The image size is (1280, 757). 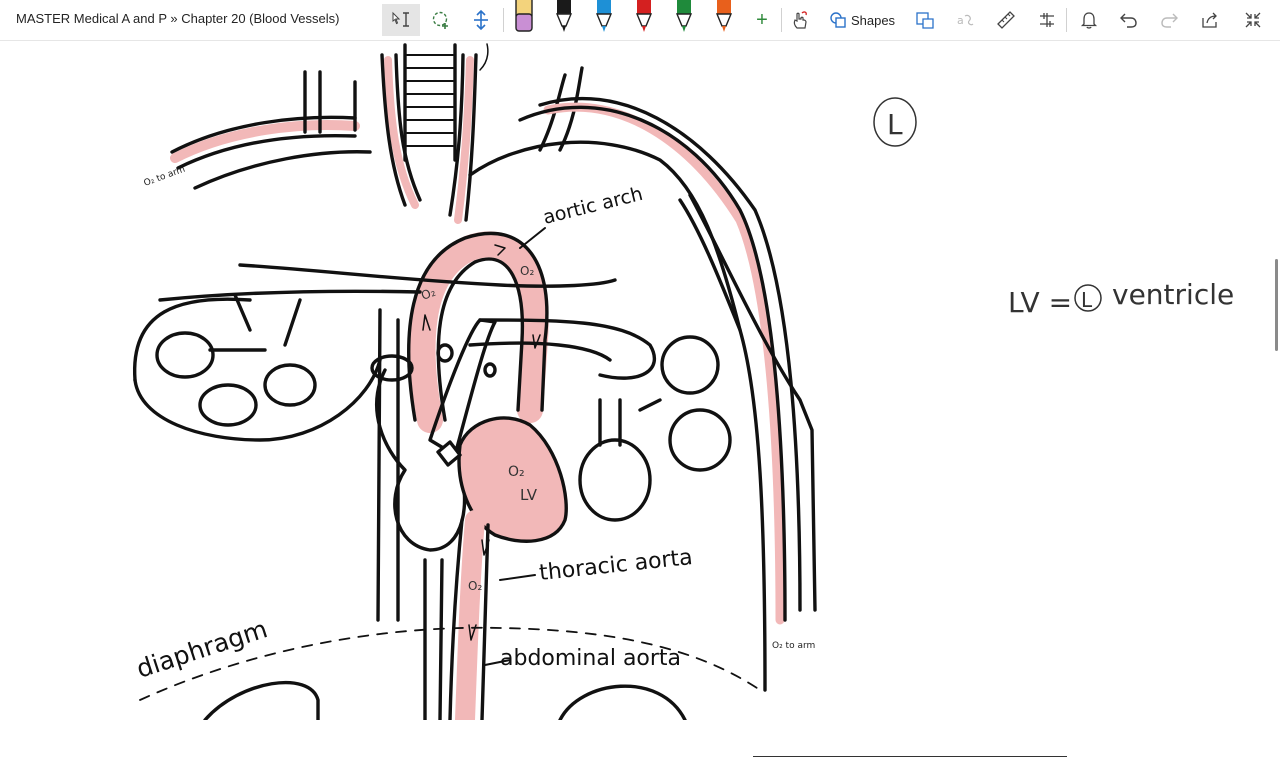 I want to click on pen-black, so click(x=564, y=17).